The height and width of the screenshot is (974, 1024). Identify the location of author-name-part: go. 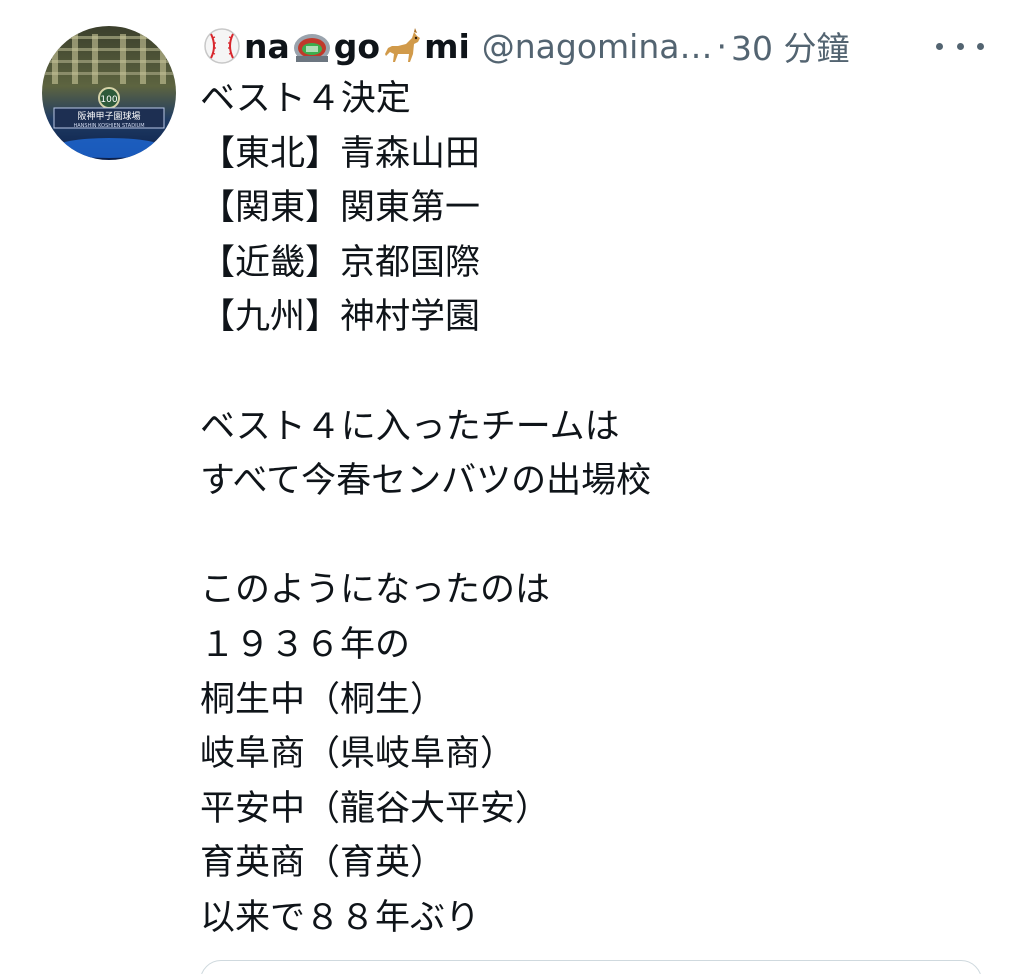
(357, 46).